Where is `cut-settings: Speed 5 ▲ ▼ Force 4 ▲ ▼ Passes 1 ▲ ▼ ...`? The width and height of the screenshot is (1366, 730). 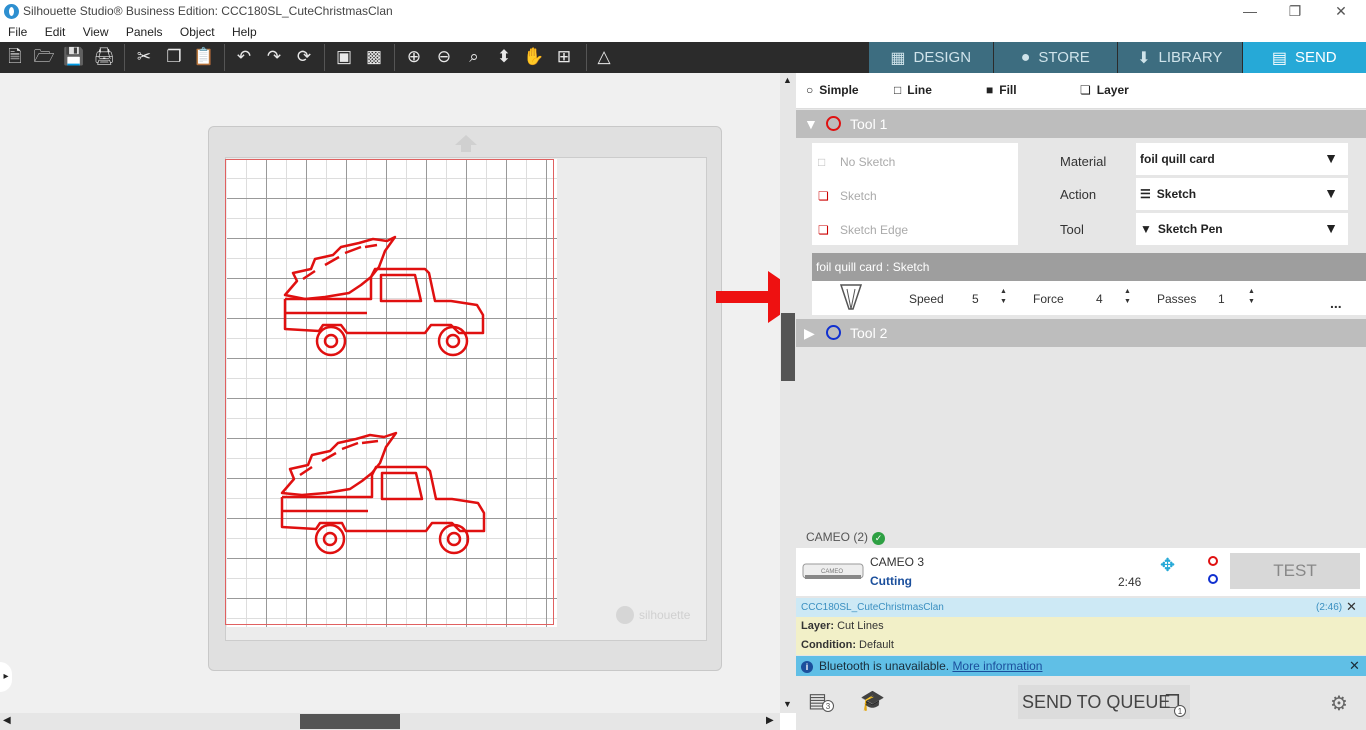 cut-settings: Speed 5 ▲ ▼ Force 4 ▲ ▼ Passes 1 ▲ ▼ ... is located at coordinates (1089, 298).